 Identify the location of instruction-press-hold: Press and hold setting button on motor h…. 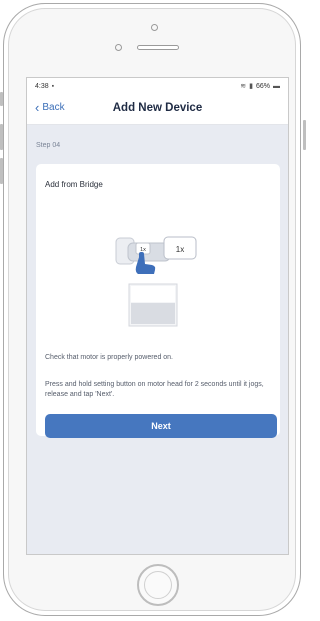
(154, 389).